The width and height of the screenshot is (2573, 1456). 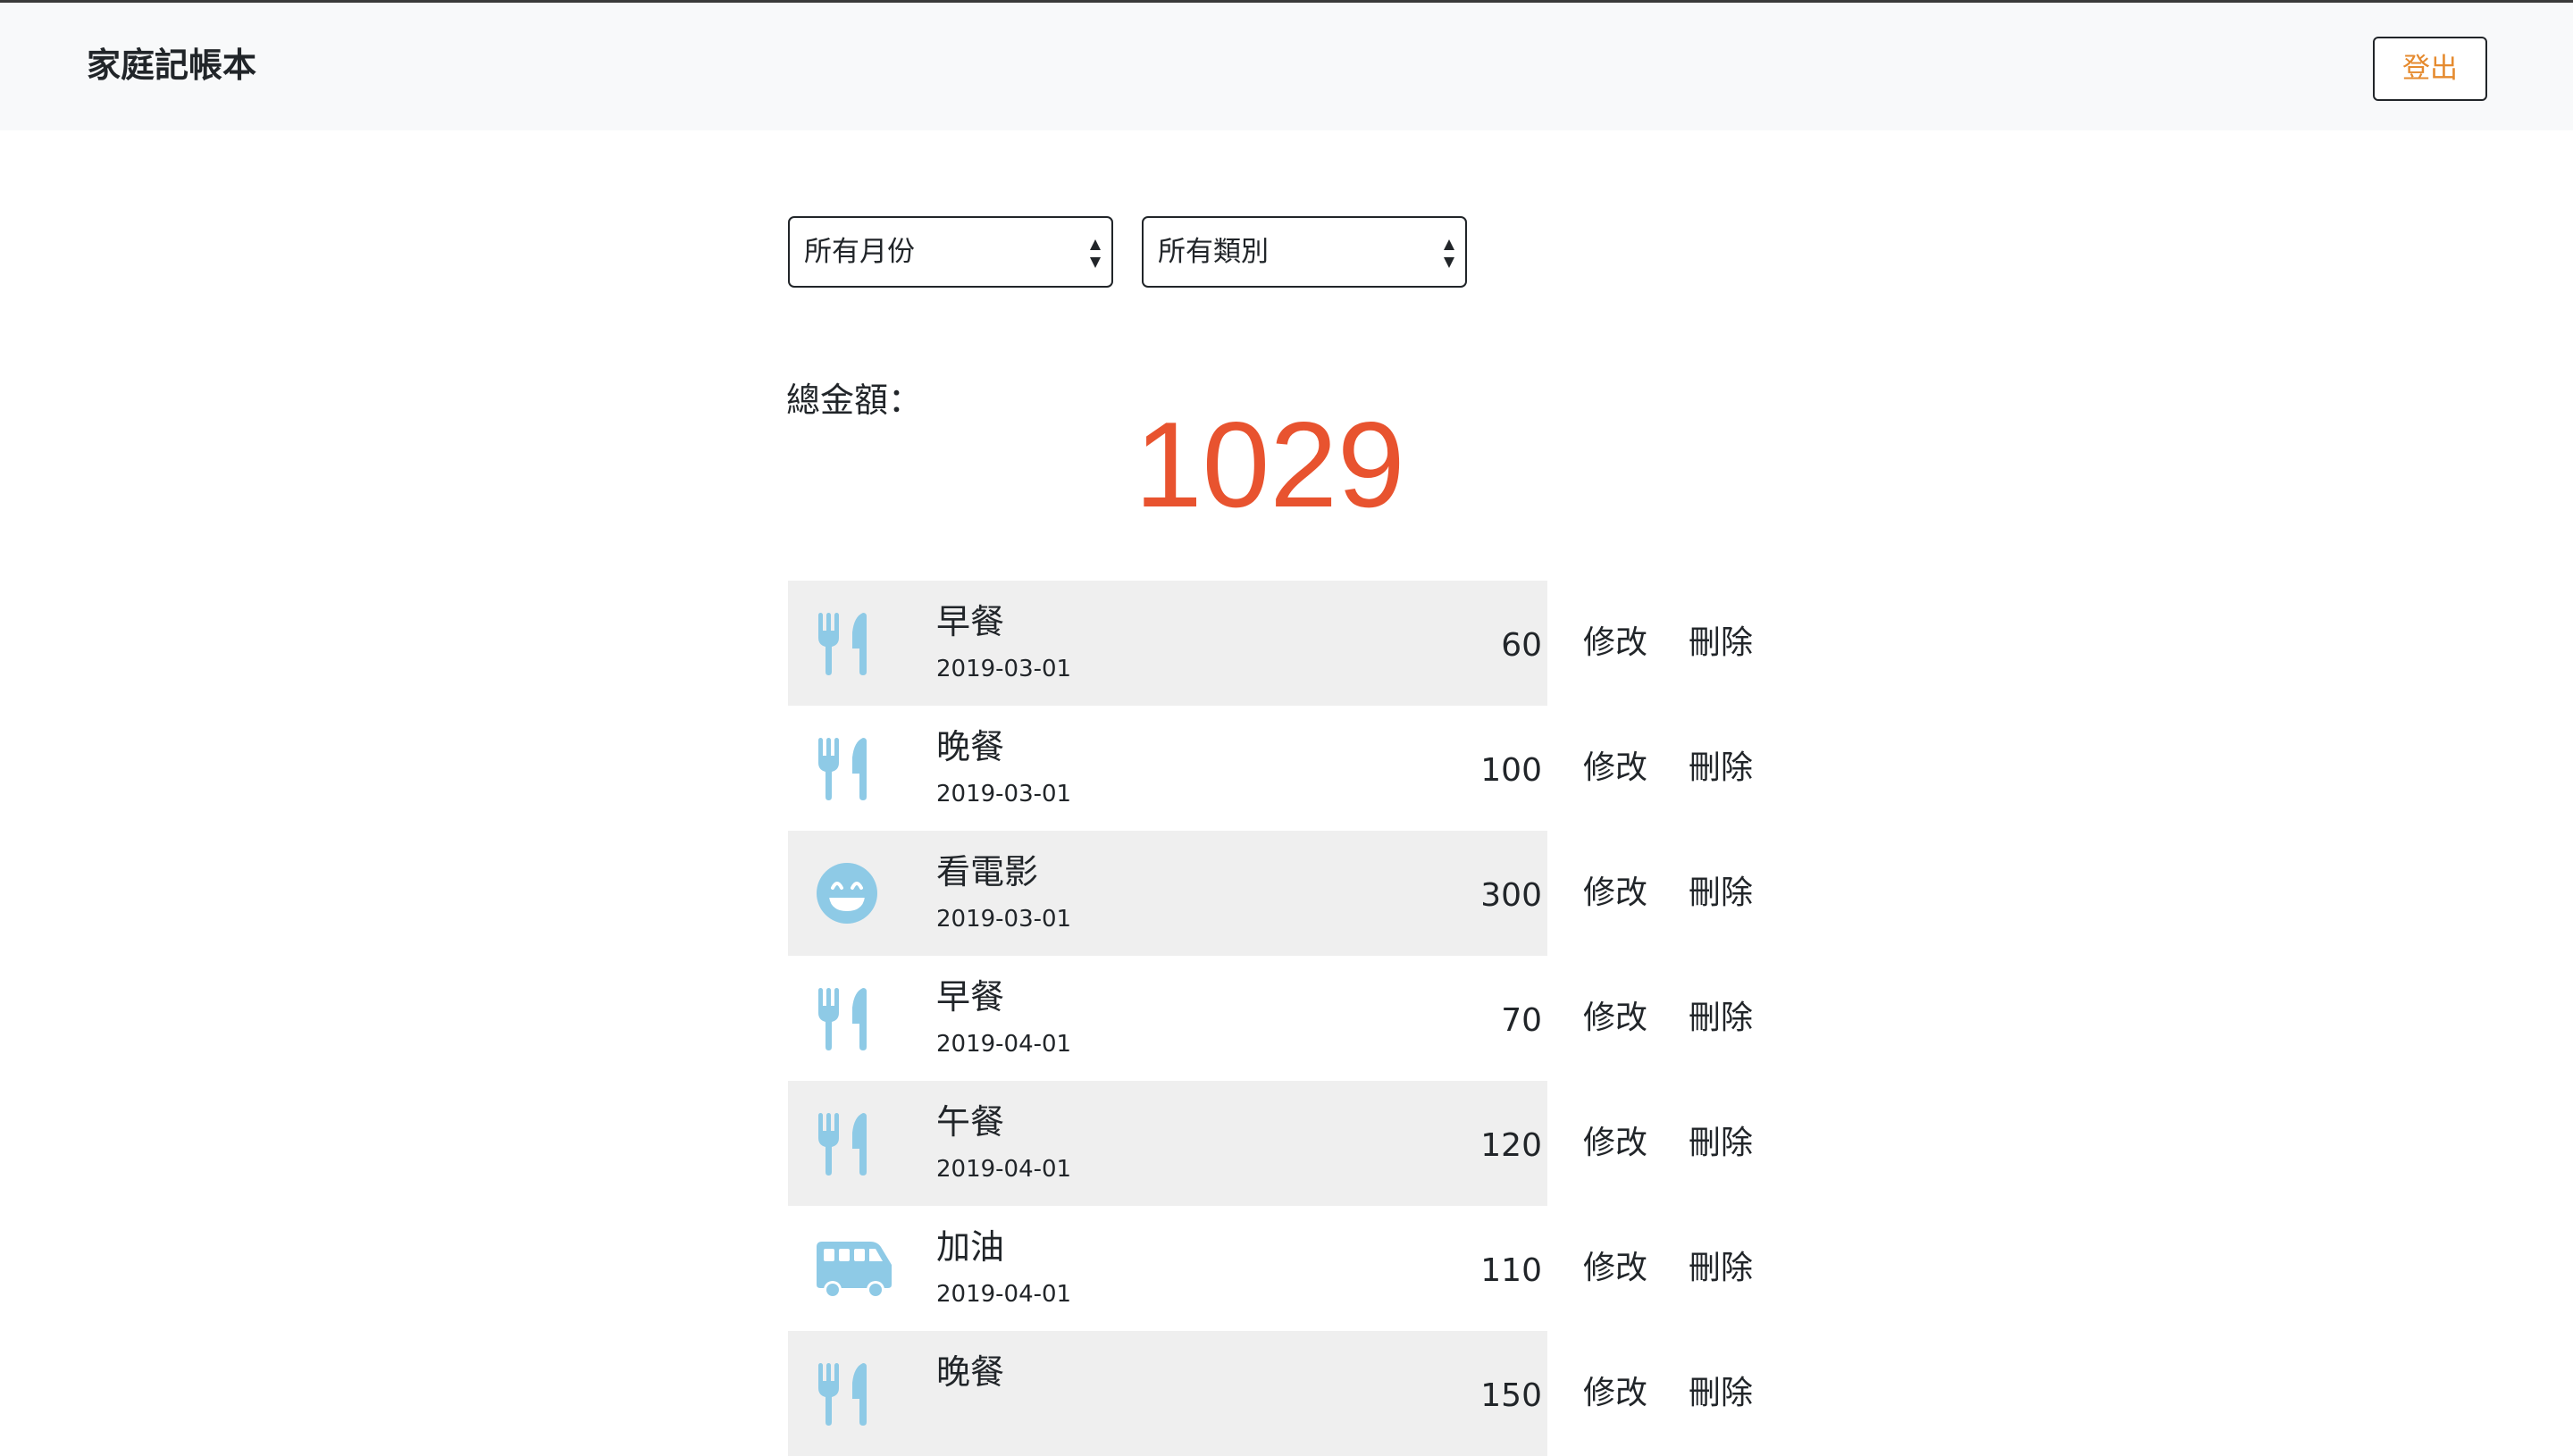 I want to click on record-row: 晚餐 150 修改 刪除, so click(x=1324, y=1393).